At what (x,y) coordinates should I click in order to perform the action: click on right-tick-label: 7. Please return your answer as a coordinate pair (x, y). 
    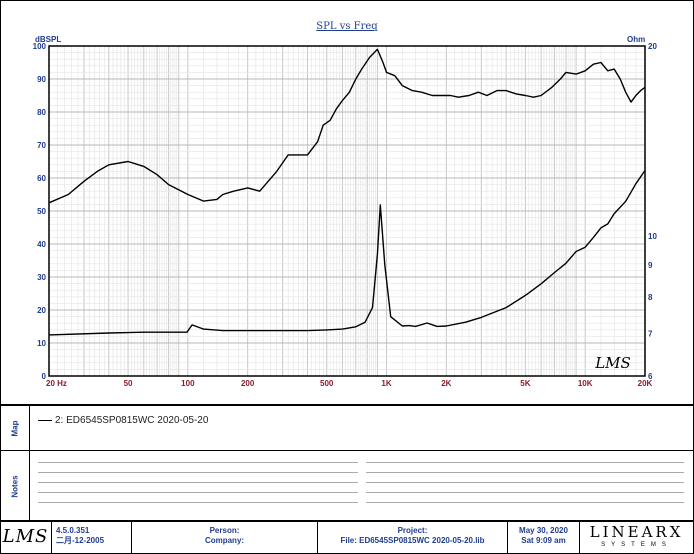
    Looking at the image, I should click on (650, 334).